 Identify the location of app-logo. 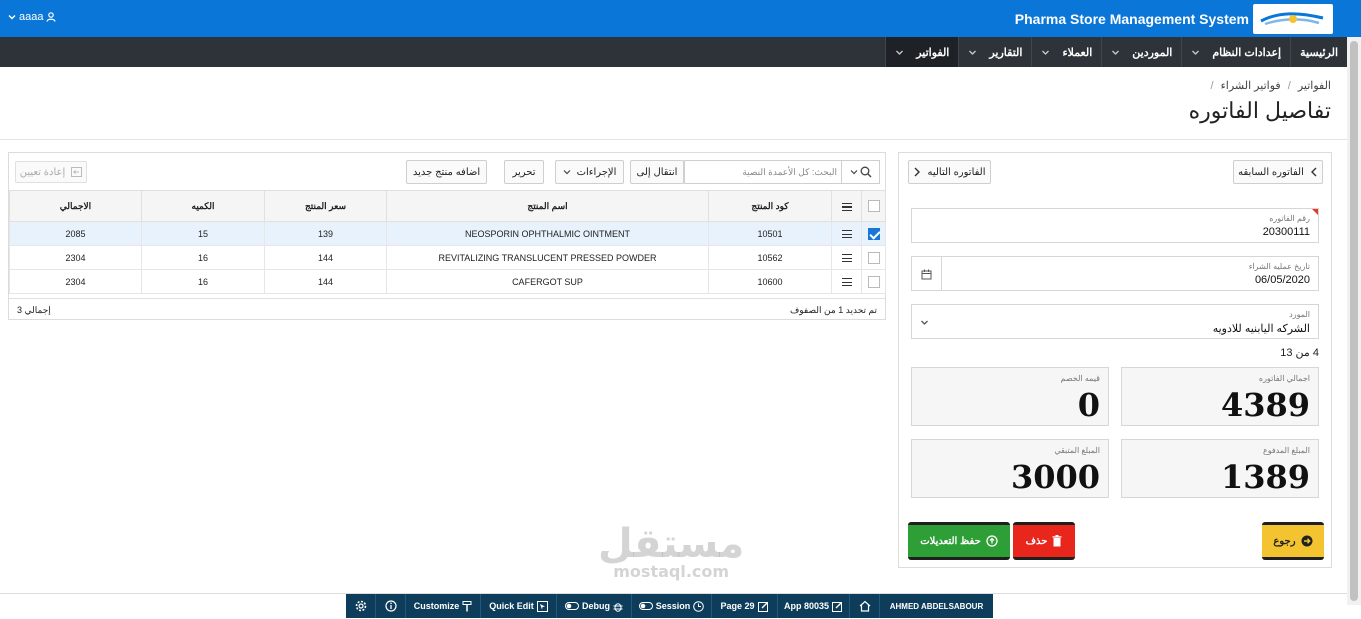
(1293, 19).